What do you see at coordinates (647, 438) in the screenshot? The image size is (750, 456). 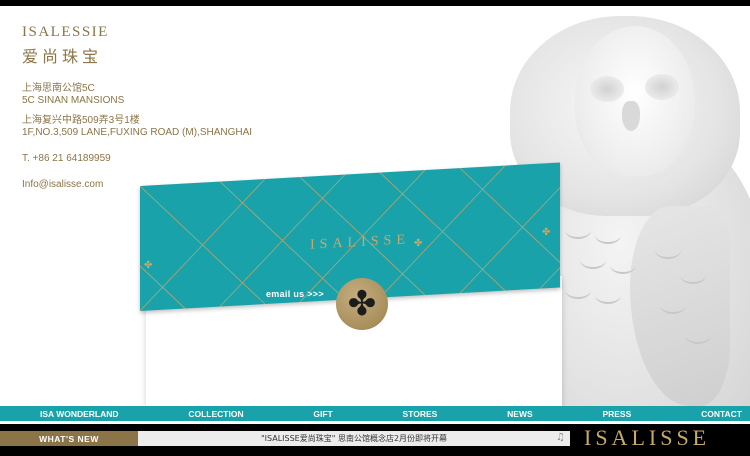 I see `footer-logo: ISALISSE` at bounding box center [647, 438].